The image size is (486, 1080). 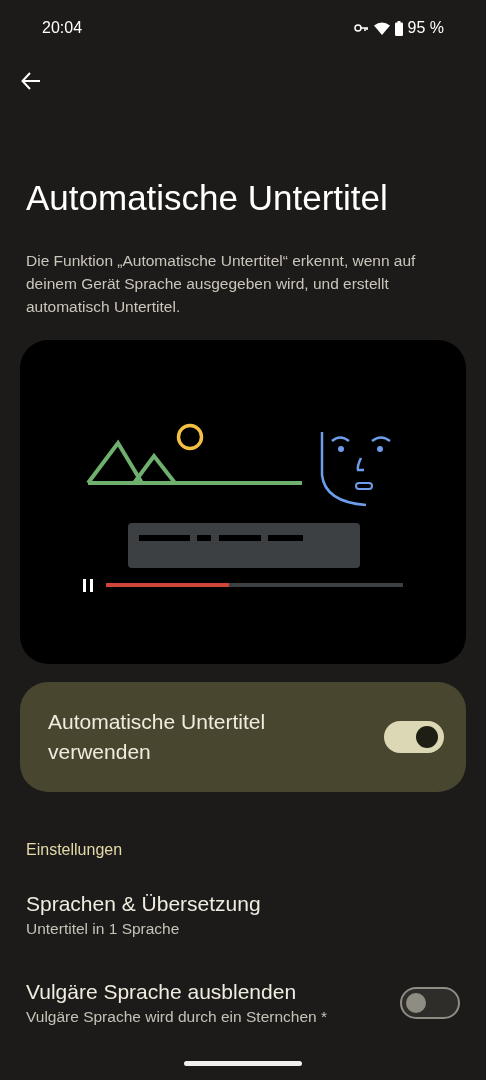 What do you see at coordinates (430, 1003) in the screenshot?
I see `toggle-switch` at bounding box center [430, 1003].